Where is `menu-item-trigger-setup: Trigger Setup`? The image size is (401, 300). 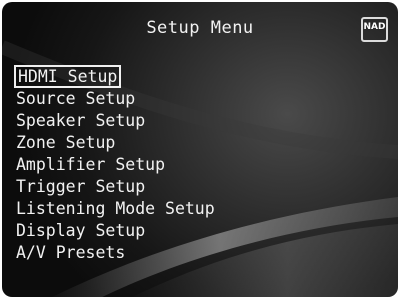 menu-item-trigger-setup: Trigger Setup is located at coordinates (115, 187).